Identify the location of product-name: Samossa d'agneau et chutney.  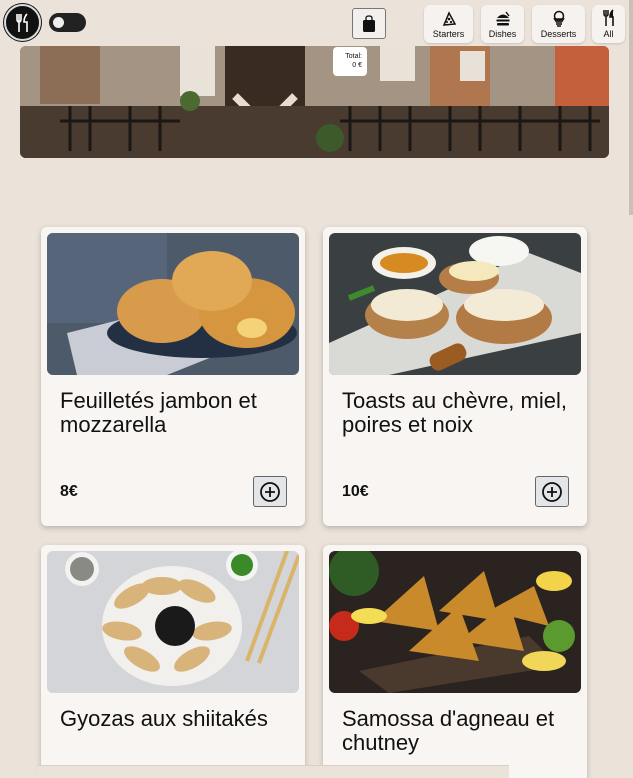
(448, 730).